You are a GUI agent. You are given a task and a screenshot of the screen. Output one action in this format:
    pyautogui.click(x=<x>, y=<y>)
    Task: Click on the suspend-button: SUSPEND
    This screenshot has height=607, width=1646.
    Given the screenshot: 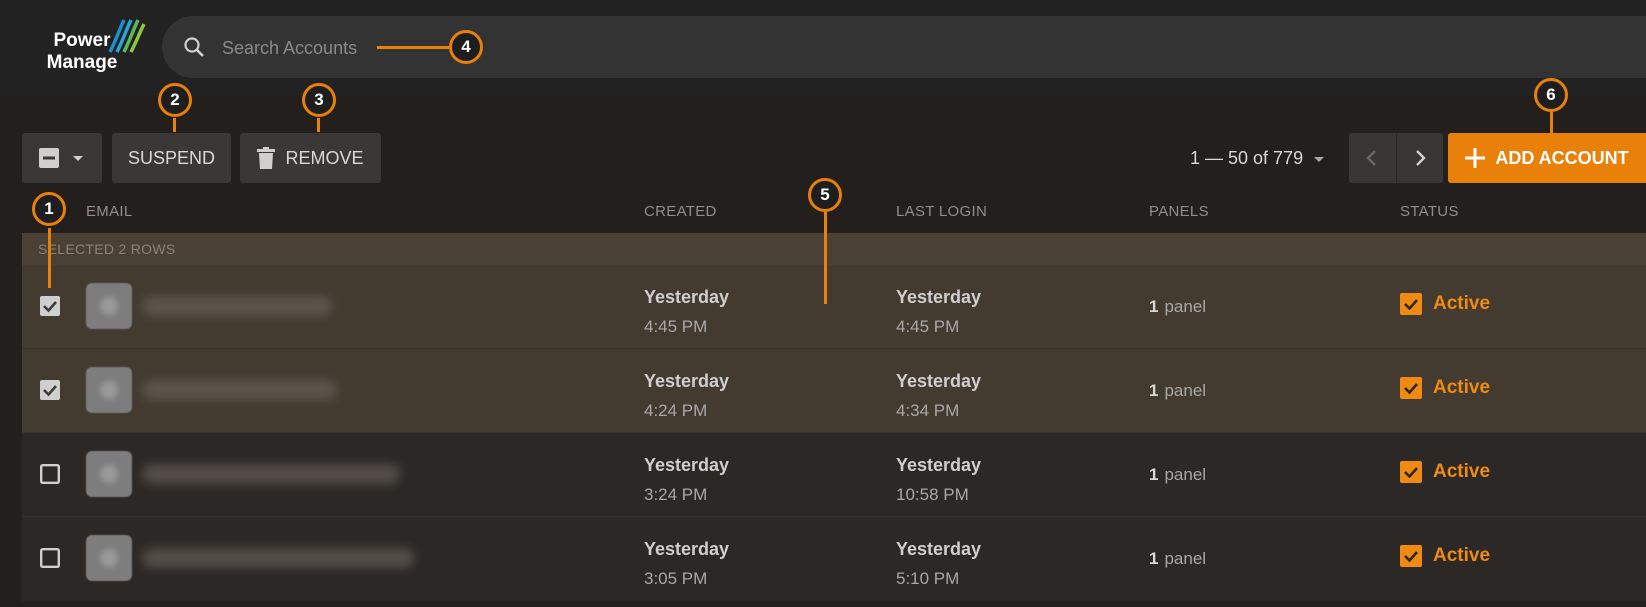 What is the action you would take?
    pyautogui.click(x=171, y=158)
    